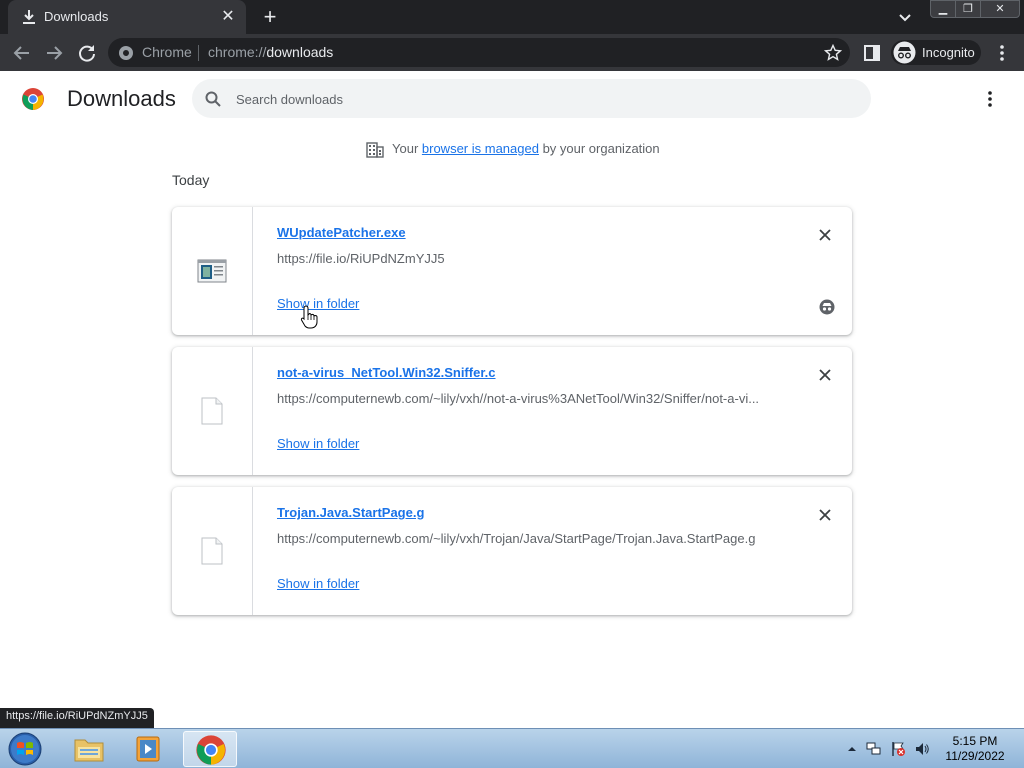 The image size is (1024, 768). What do you see at coordinates (54, 53) in the screenshot?
I see `forward-icon` at bounding box center [54, 53].